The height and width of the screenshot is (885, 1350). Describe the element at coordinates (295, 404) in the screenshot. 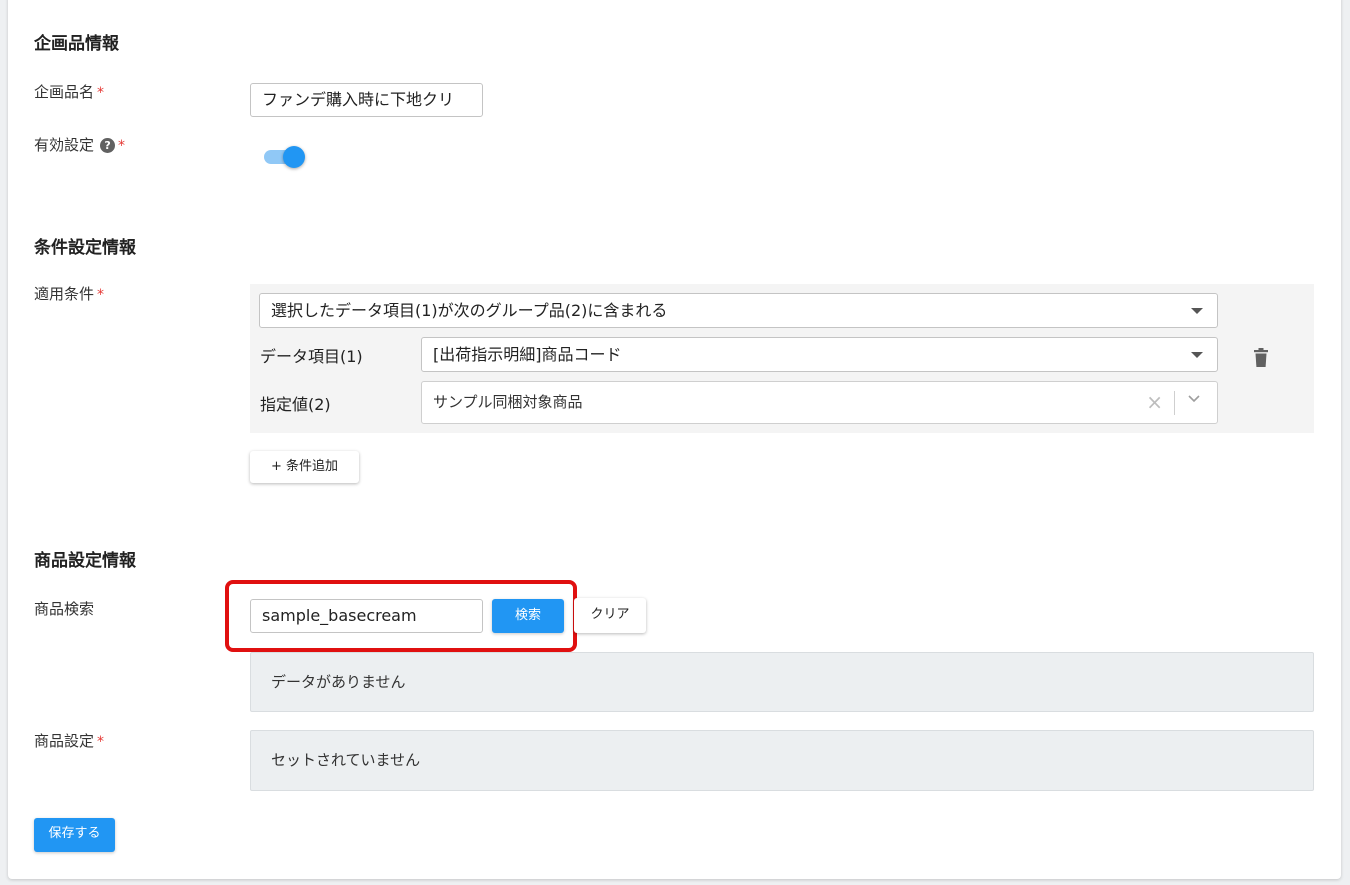

I see `specified-value-label: 指定値(2)` at that location.